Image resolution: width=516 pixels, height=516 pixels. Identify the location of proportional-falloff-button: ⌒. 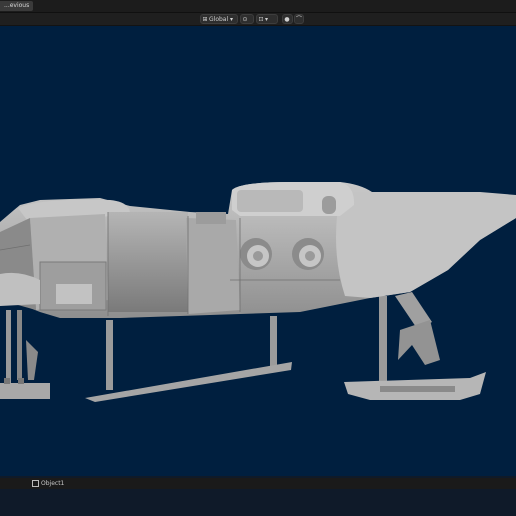
(299, 19).